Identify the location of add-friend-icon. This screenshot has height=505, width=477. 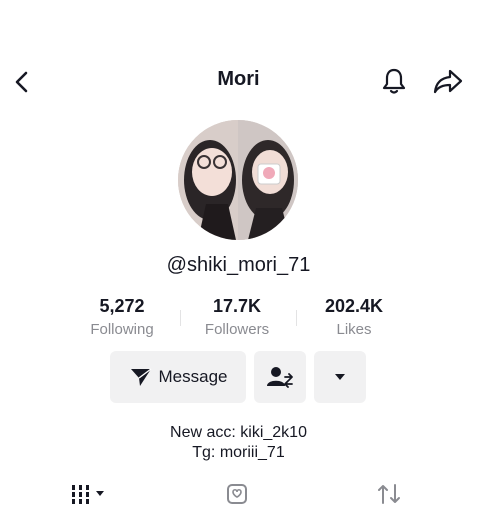
(280, 377).